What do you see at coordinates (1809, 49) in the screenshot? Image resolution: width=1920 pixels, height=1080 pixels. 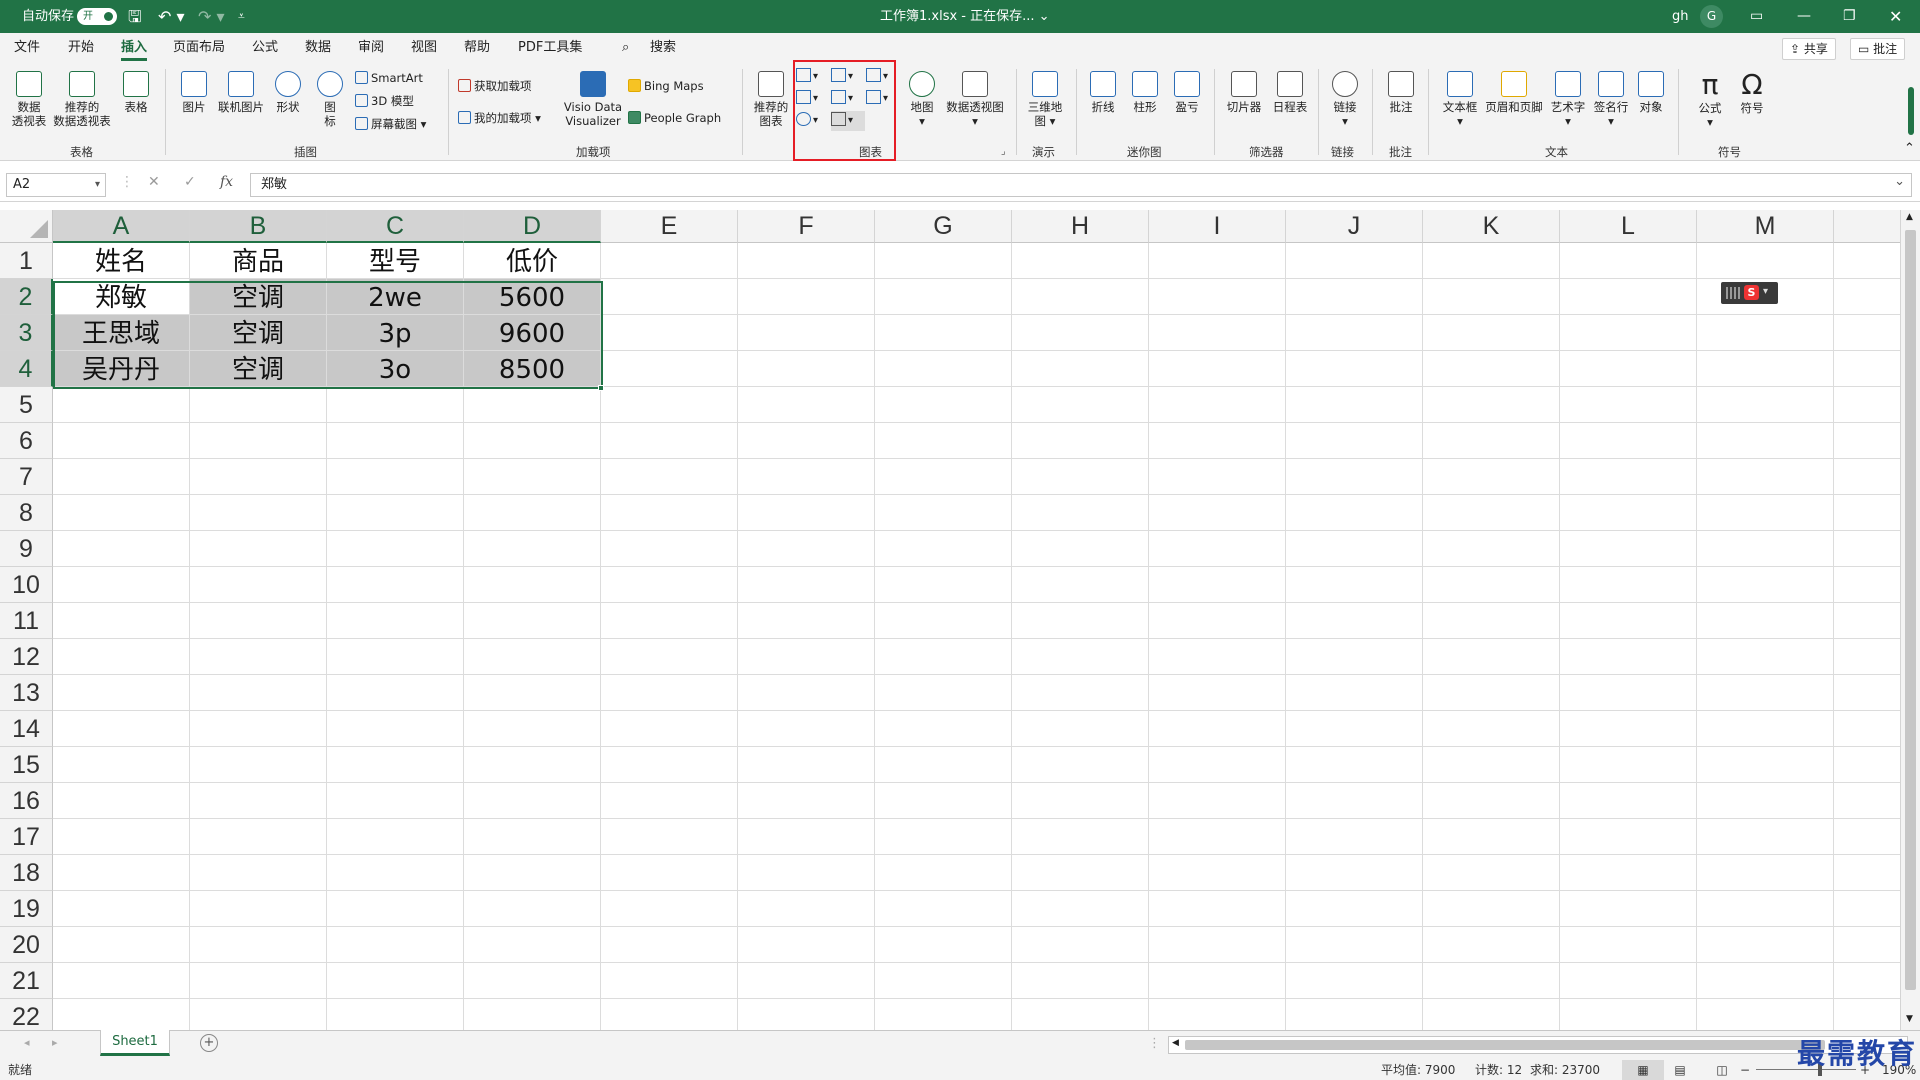 I see `share-button: ⇪ 共享` at bounding box center [1809, 49].